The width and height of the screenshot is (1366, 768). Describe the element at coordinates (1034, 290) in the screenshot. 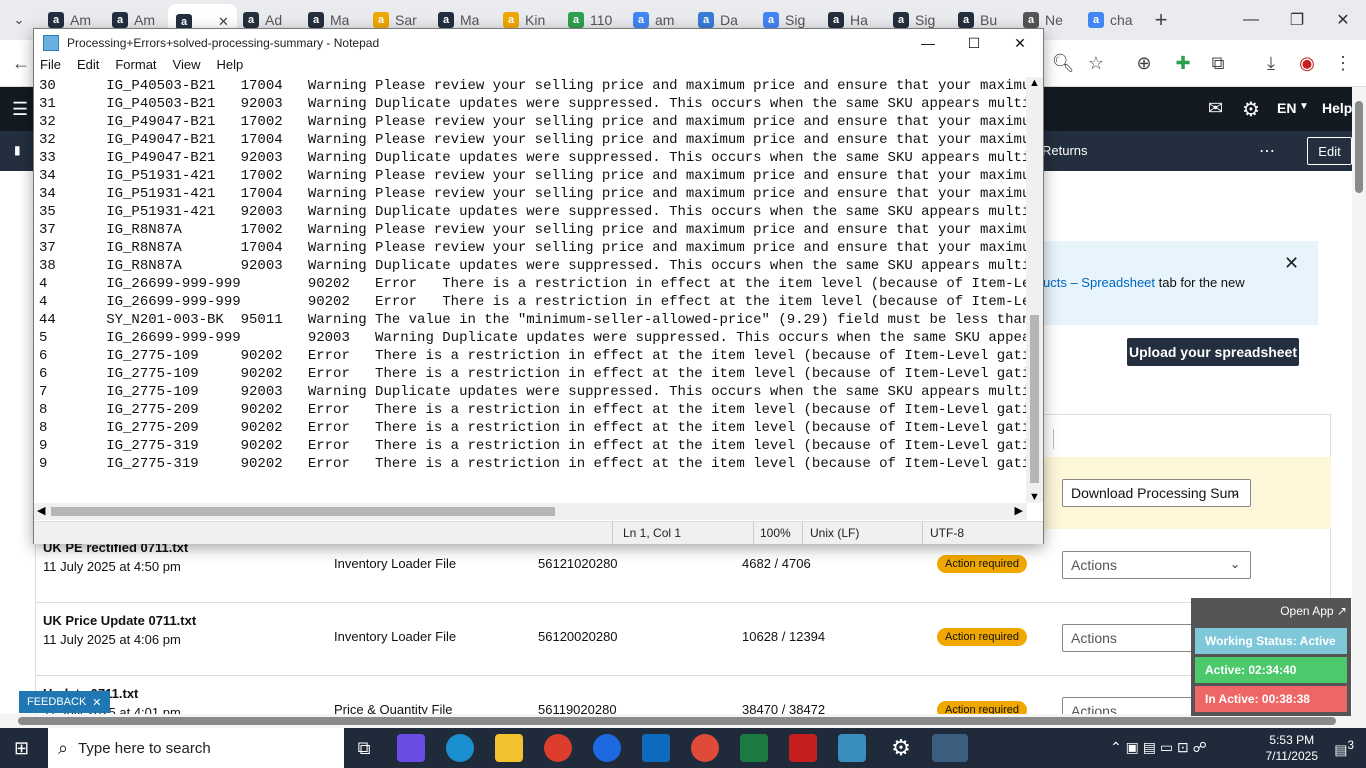

I see `notepad-vertical-scrollbar: ▲ ▼` at that location.